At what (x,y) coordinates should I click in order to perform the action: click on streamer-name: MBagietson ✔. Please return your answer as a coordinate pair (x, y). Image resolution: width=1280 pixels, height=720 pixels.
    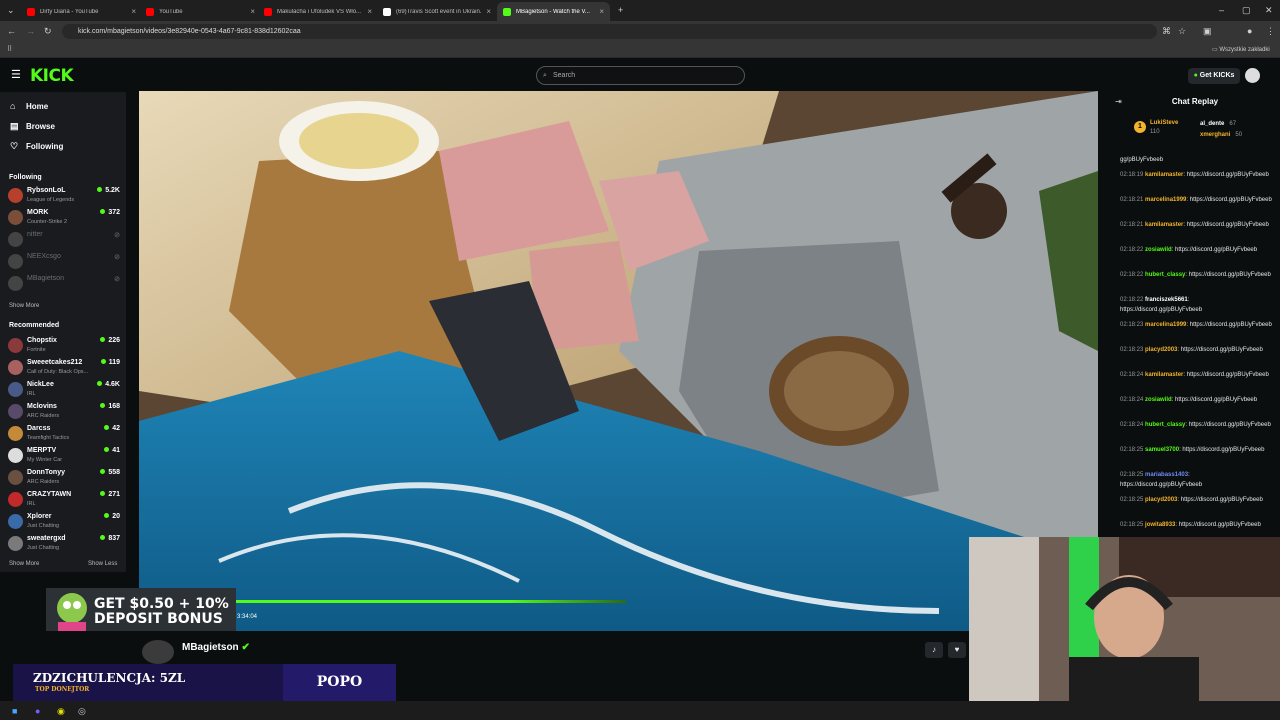
    Looking at the image, I should click on (216, 647).